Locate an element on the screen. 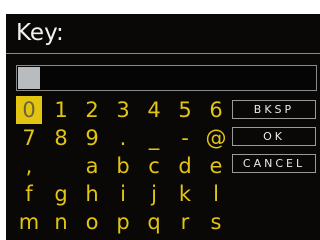 The height and width of the screenshot is (240, 320). key-row: 7 8 9 . _ - @ is located at coordinates (125, 138).